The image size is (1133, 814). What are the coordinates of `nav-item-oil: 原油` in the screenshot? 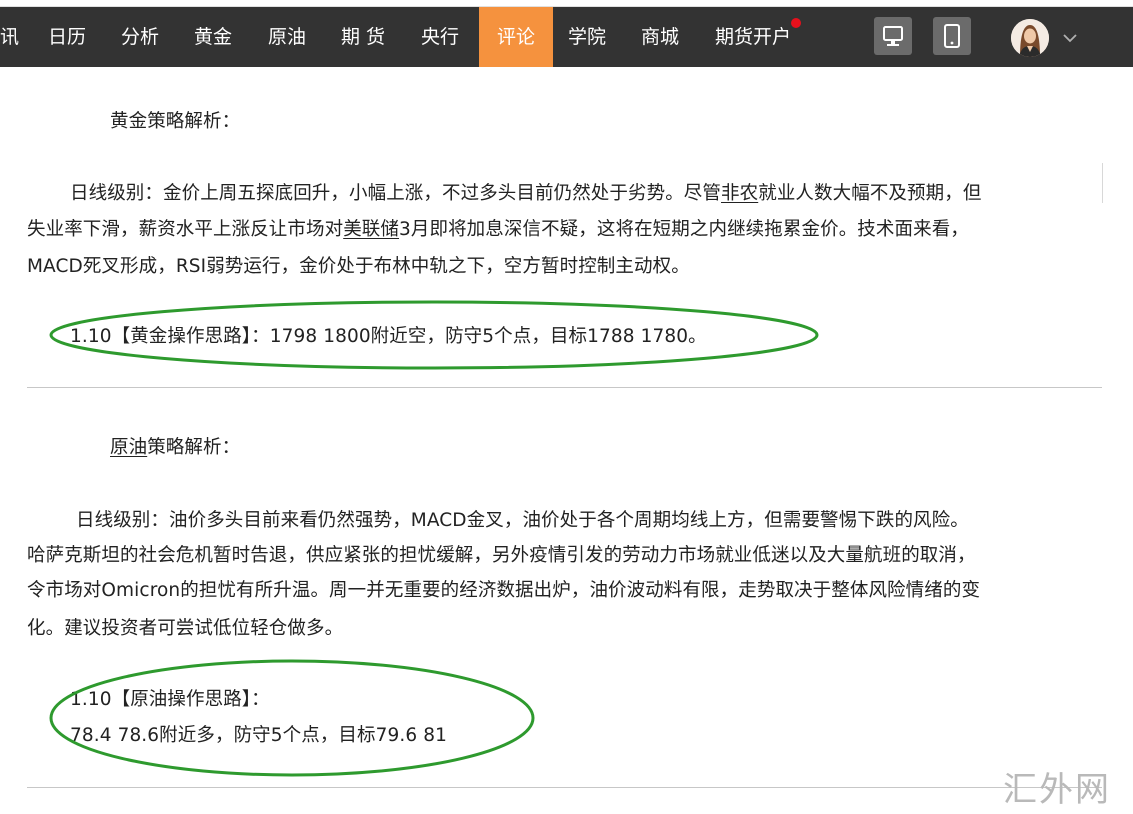 It's located at (287, 37).